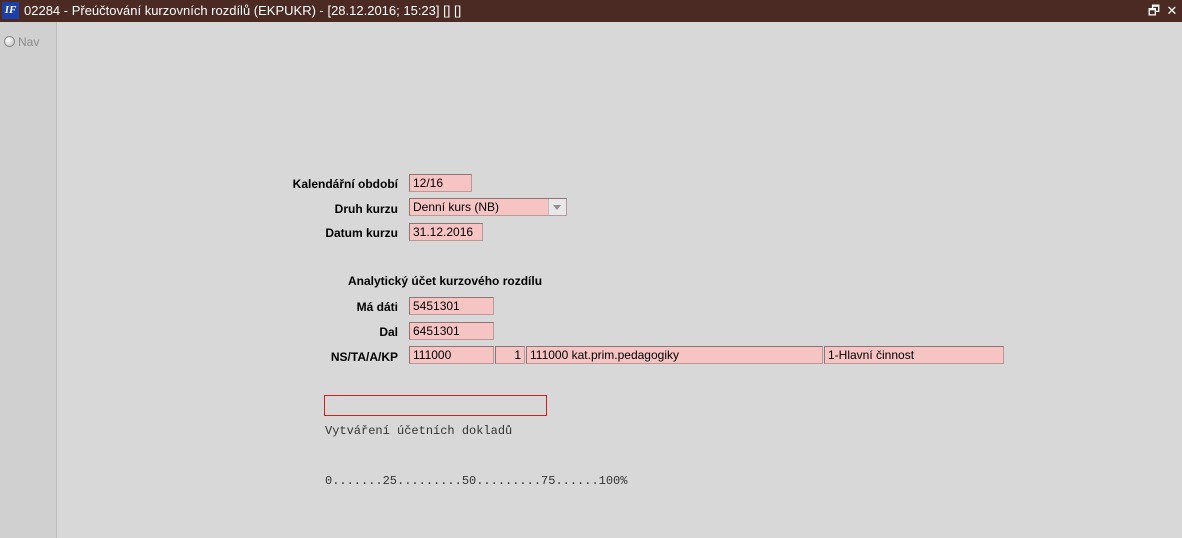 The width and height of the screenshot is (1182, 538). I want to click on rate-date-field: 31.12.2016, so click(446, 232).